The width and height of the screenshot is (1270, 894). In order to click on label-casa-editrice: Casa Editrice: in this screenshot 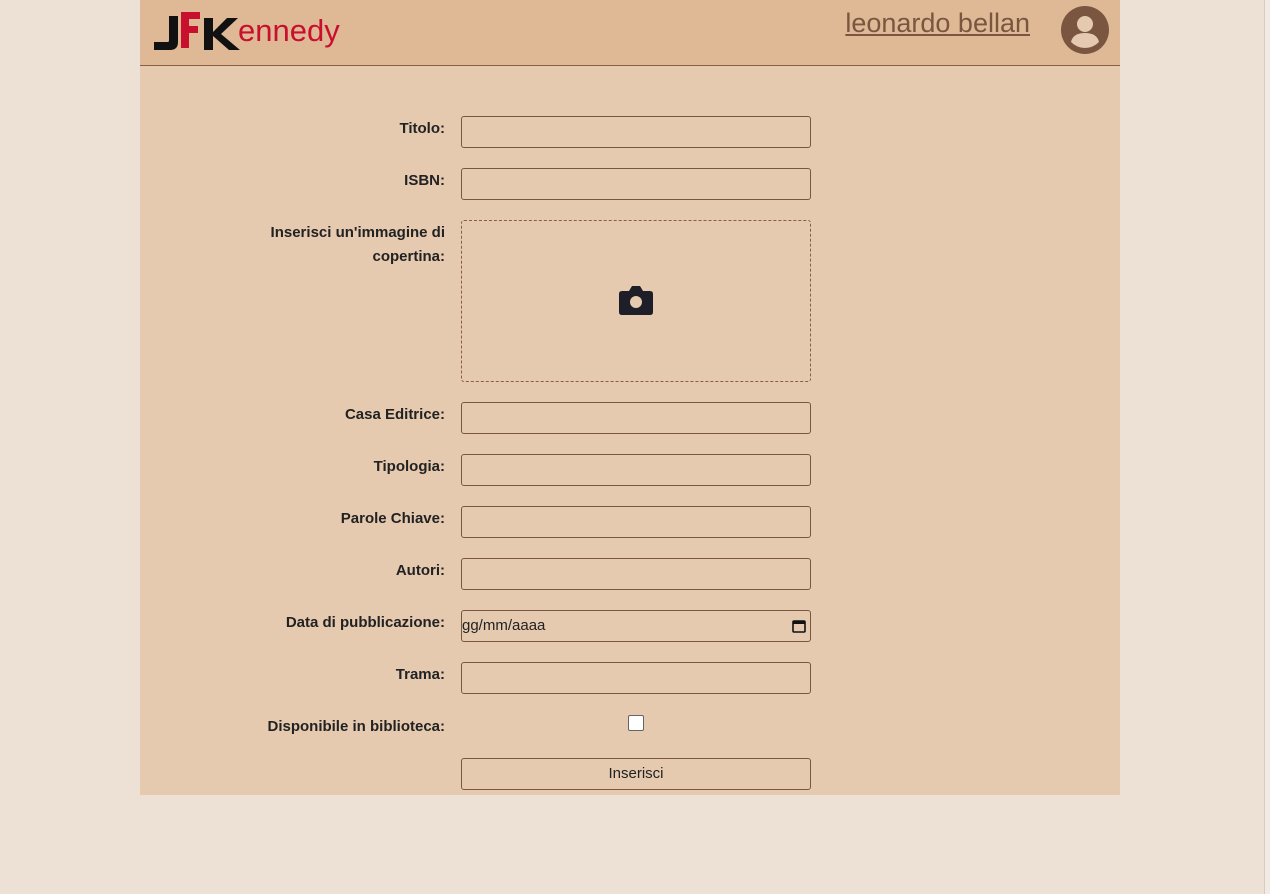, I will do `click(394, 414)`.